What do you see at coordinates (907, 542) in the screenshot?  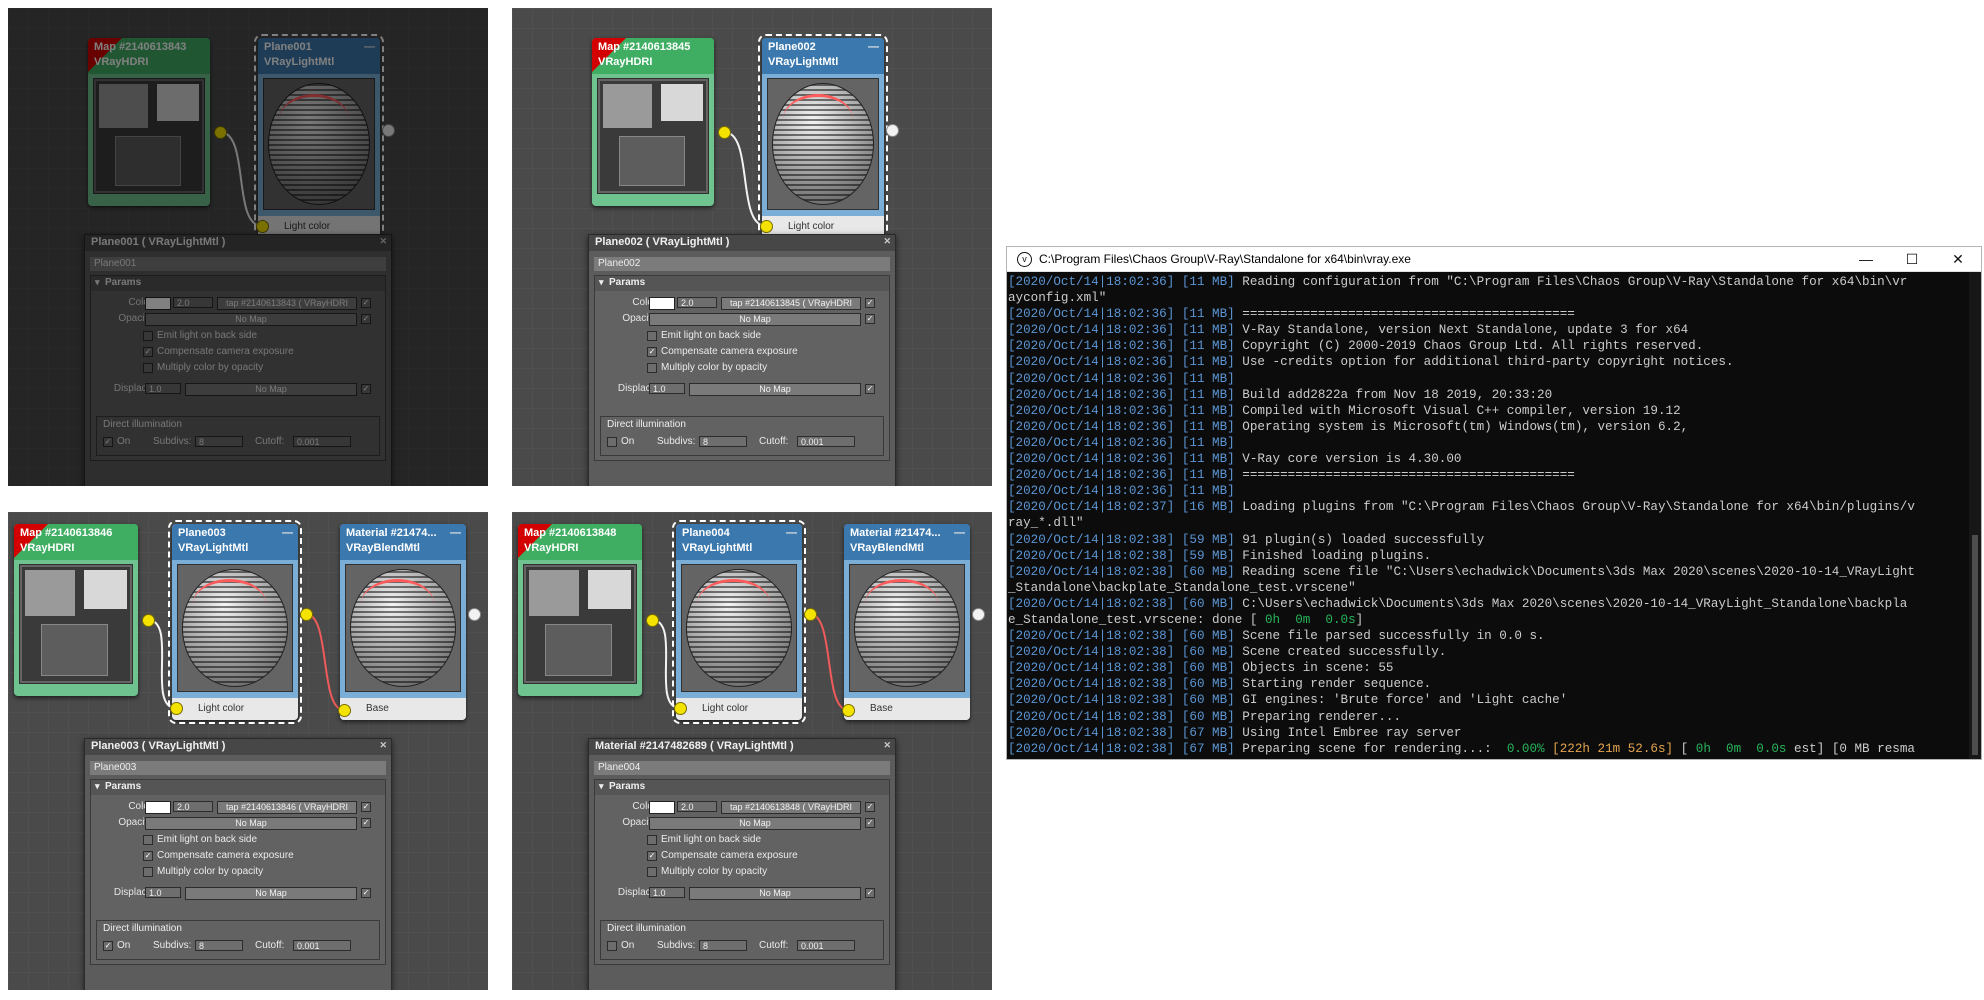 I see `node-header: Material #21474... VRayBlendMtl —` at bounding box center [907, 542].